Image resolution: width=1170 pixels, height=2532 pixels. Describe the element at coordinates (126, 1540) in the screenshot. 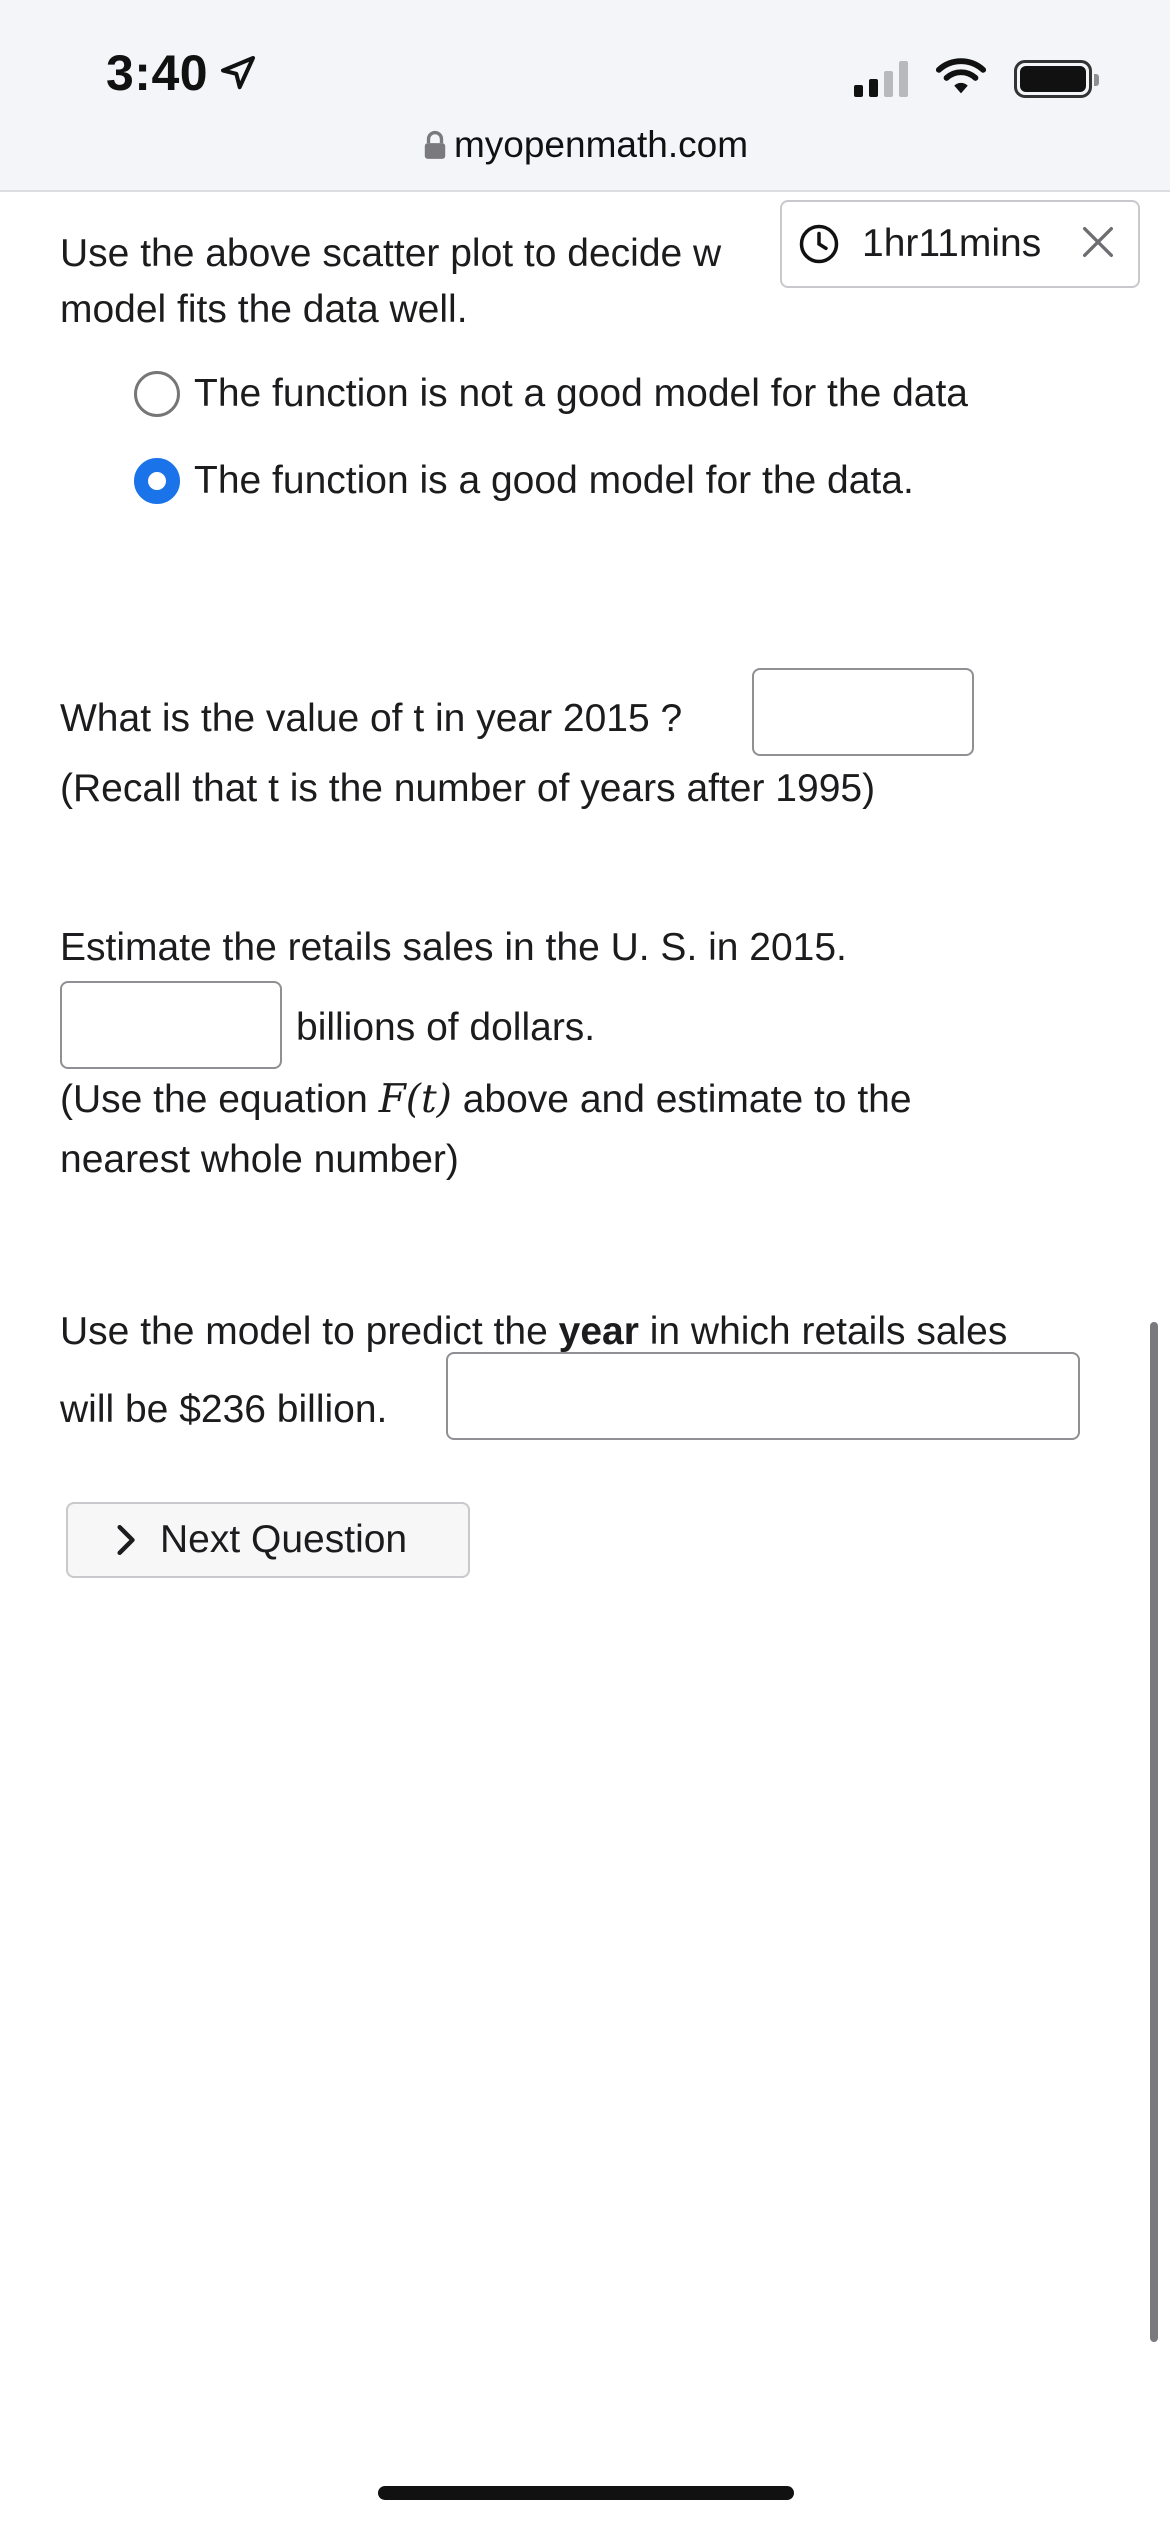

I see `chevron-right-icon` at that location.